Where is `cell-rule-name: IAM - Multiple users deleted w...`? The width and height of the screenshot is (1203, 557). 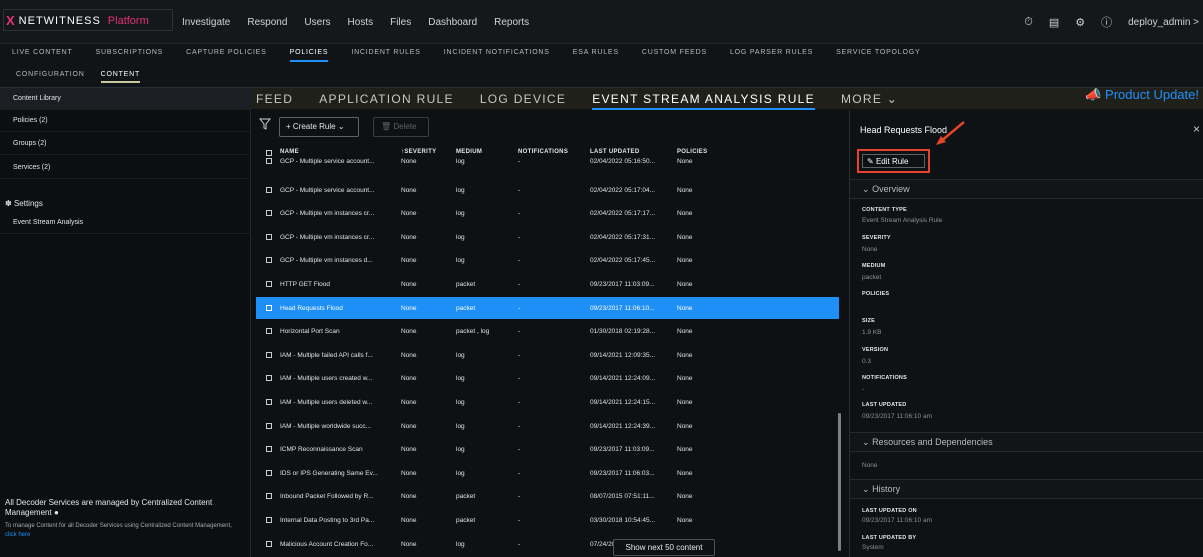 cell-rule-name: IAM - Multiple users deleted w... is located at coordinates (326, 402).